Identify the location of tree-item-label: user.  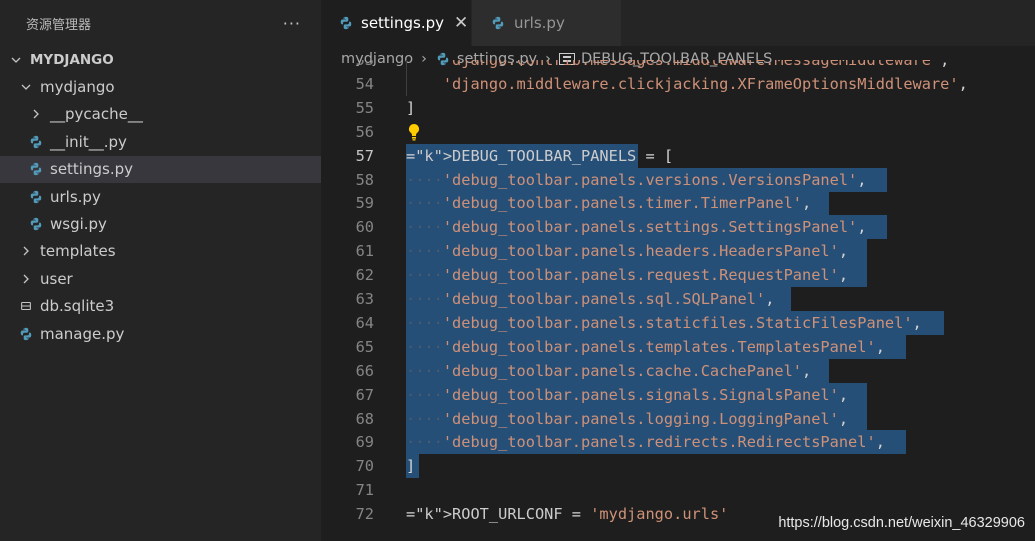
(56, 278).